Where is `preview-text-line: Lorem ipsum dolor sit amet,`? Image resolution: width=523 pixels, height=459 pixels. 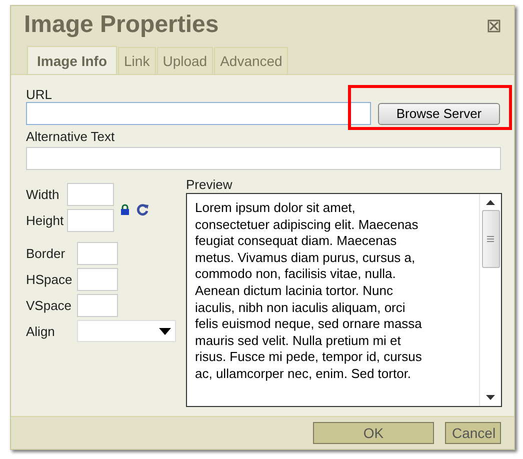 preview-text-line: Lorem ipsum dolor sit amet, is located at coordinates (275, 208).